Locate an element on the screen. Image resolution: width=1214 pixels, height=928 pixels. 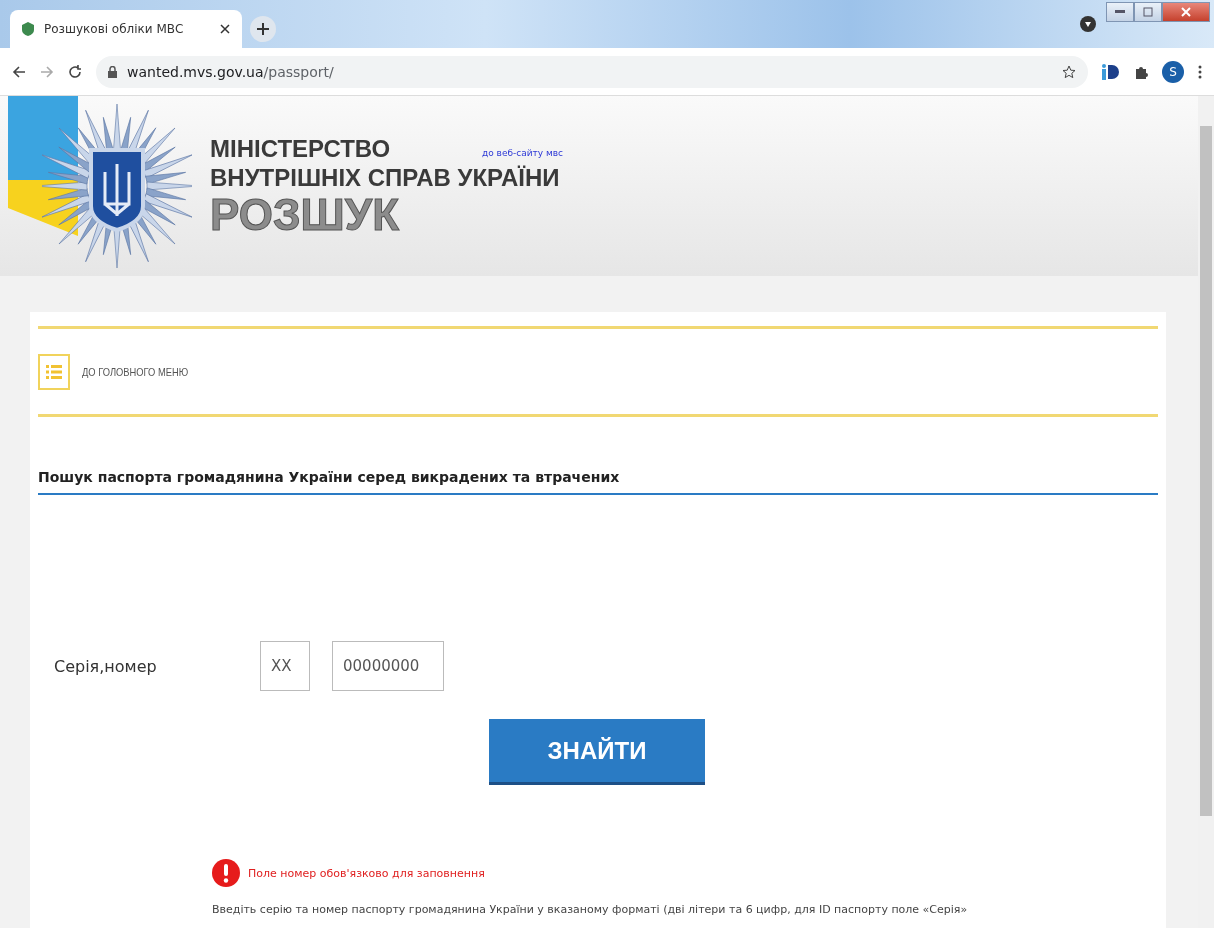
minimize-icon is located at coordinates (1120, 12).